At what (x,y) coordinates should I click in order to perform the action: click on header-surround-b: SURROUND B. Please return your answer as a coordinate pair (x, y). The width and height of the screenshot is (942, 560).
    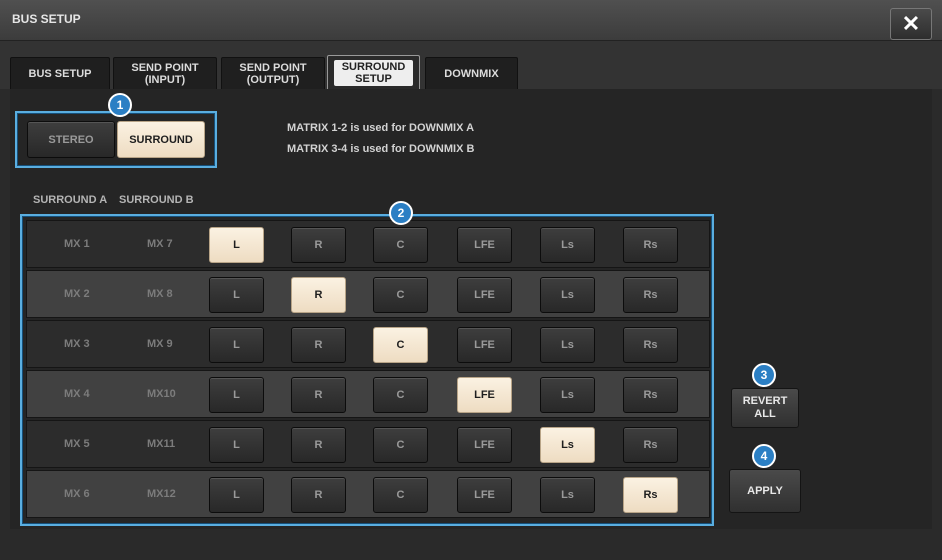
    Looking at the image, I should click on (156, 200).